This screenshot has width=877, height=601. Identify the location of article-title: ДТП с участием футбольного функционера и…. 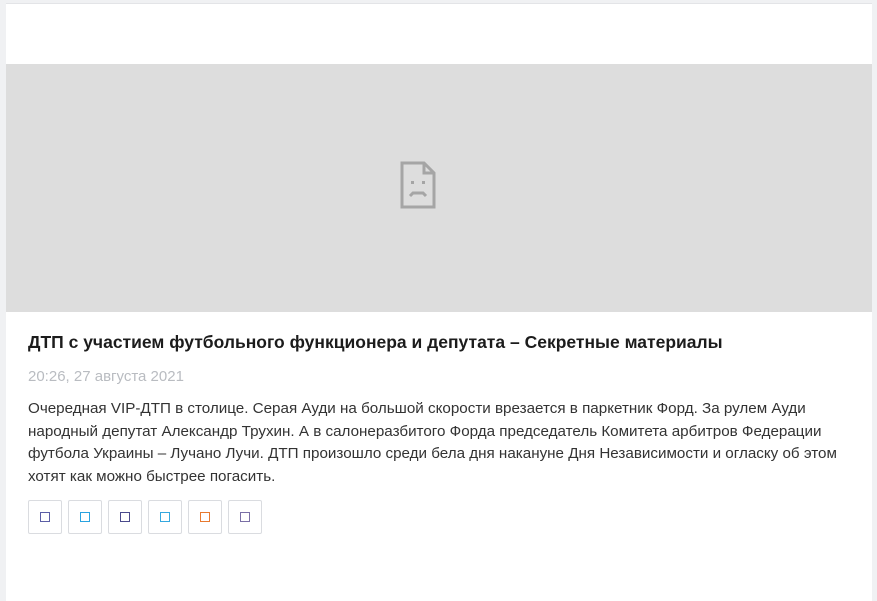
(443, 342).